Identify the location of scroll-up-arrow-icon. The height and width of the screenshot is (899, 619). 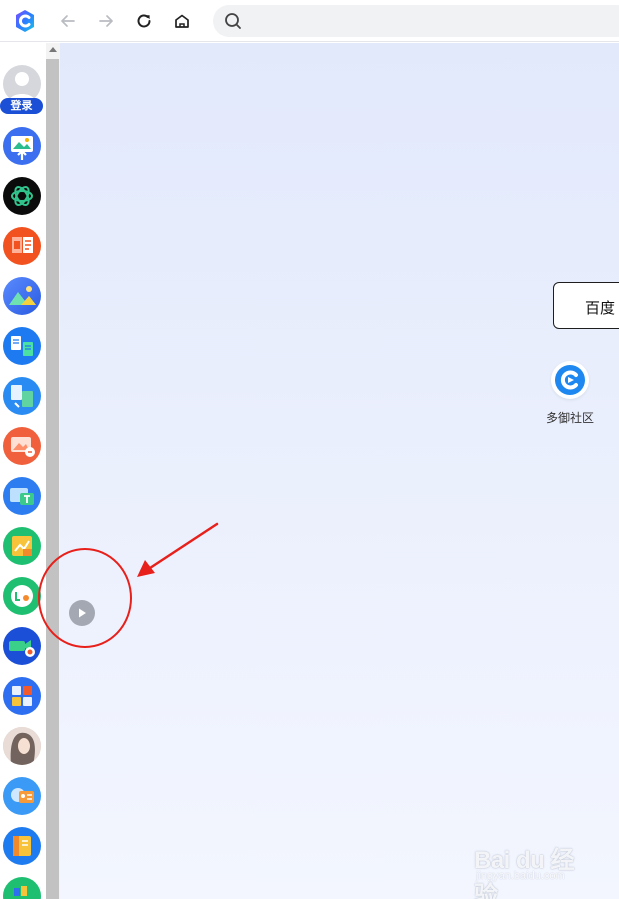
(53, 49).